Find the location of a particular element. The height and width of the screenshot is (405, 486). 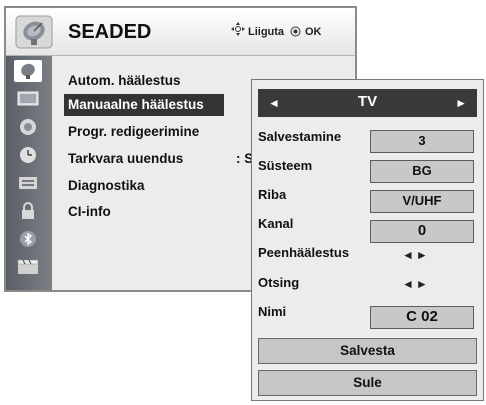

move-hint-label: Liiguta is located at coordinates (266, 32).